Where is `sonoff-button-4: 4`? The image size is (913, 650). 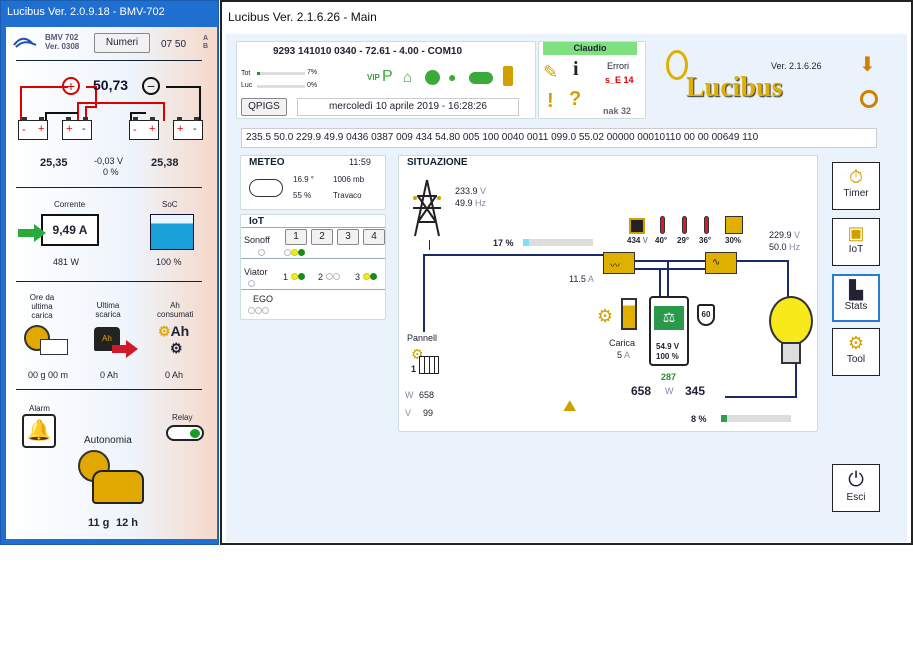
sonoff-button-4: 4 is located at coordinates (374, 237).